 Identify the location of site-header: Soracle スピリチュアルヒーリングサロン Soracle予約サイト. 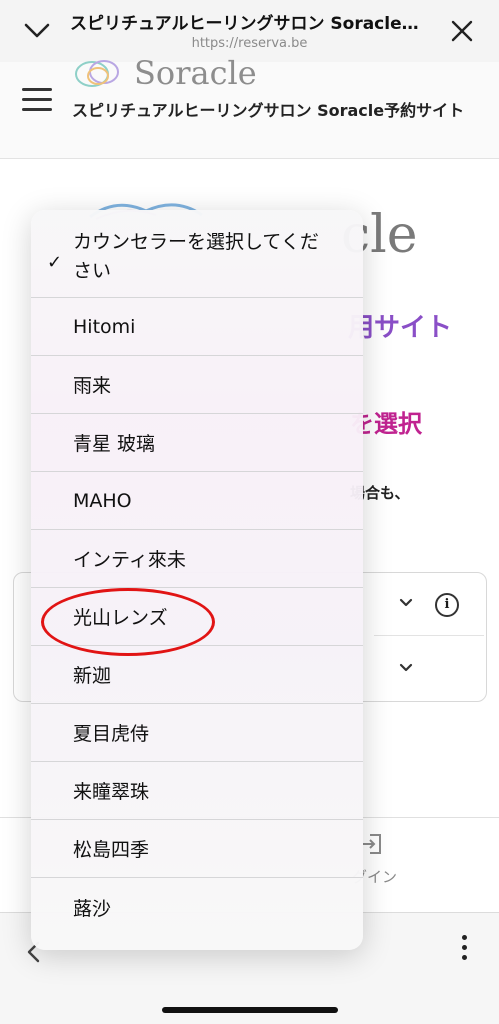
(249, 106).